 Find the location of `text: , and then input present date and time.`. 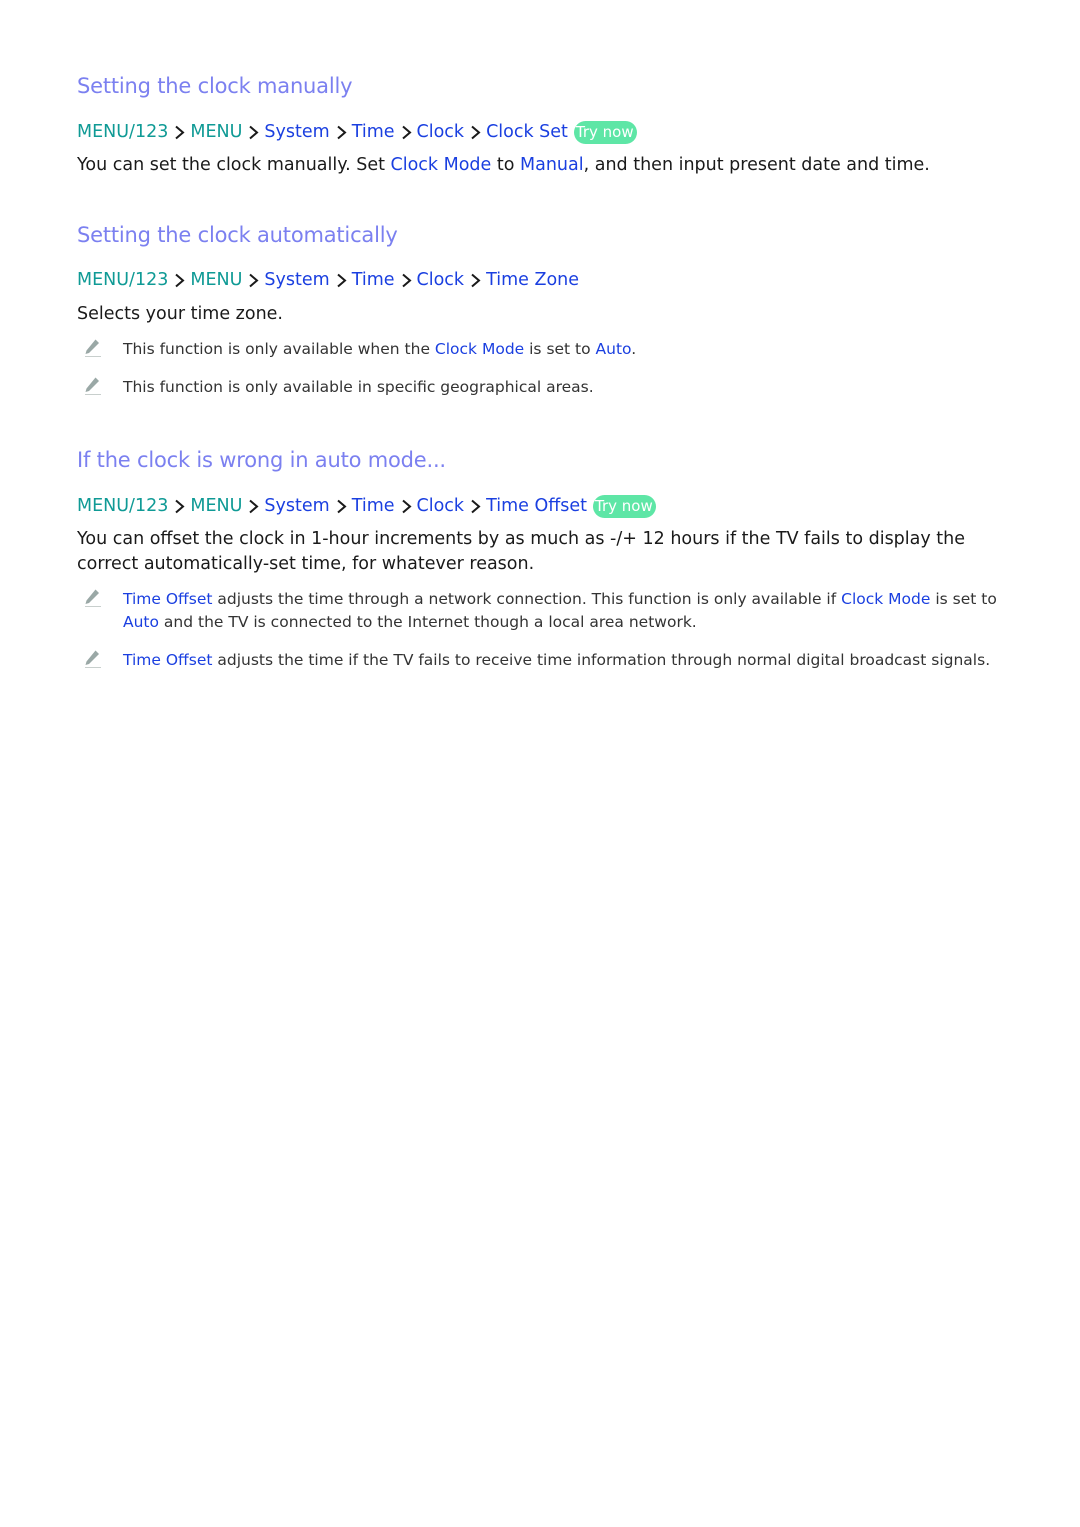

text: , and then input present date and time. is located at coordinates (756, 165).